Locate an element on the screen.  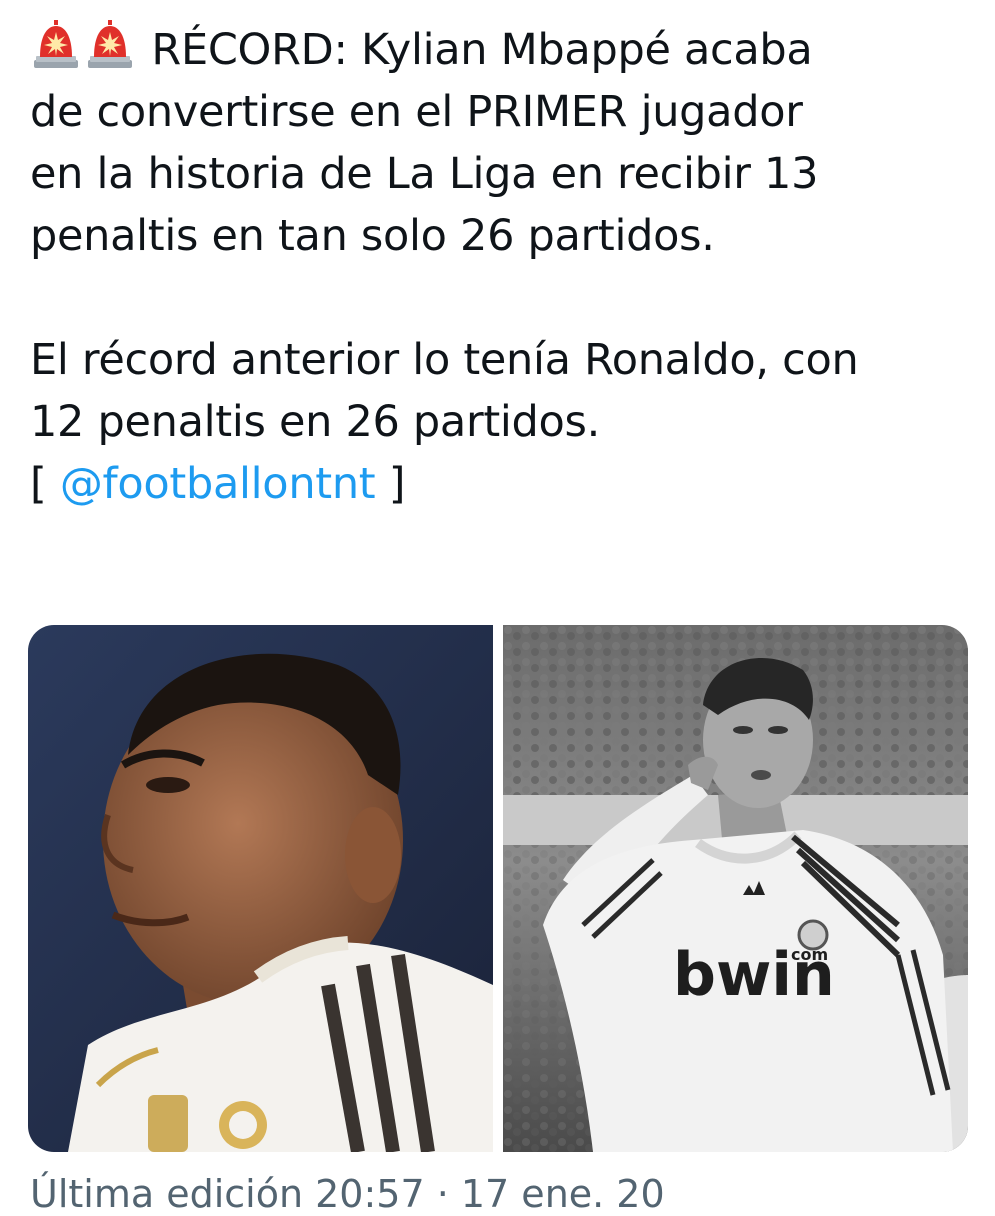
tweet-text-line: RÉCORD: Kylian Mbappé acaba is located at coordinates (482, 50).